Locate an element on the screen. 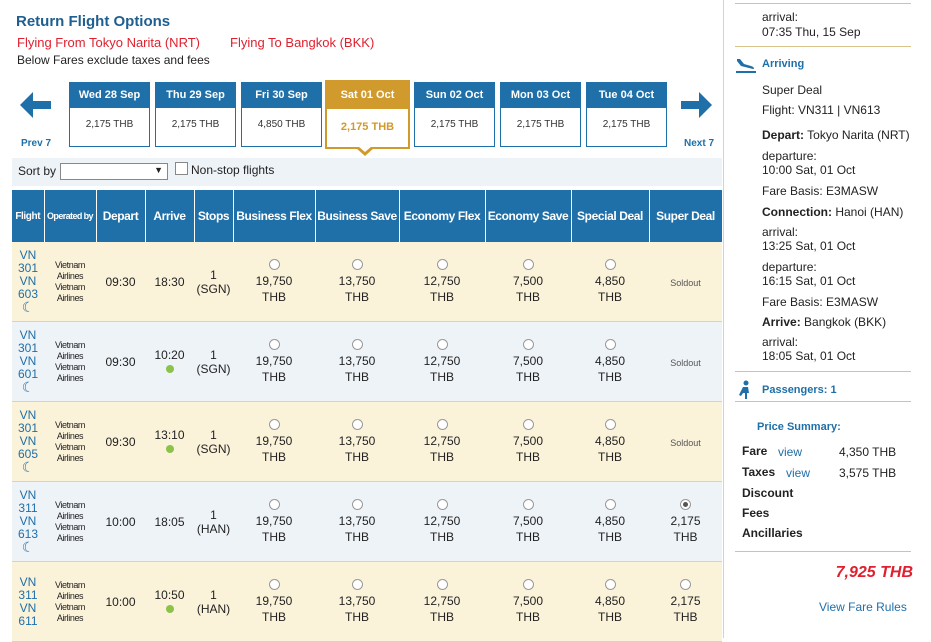  prev-arrow-icon is located at coordinates (35, 105).